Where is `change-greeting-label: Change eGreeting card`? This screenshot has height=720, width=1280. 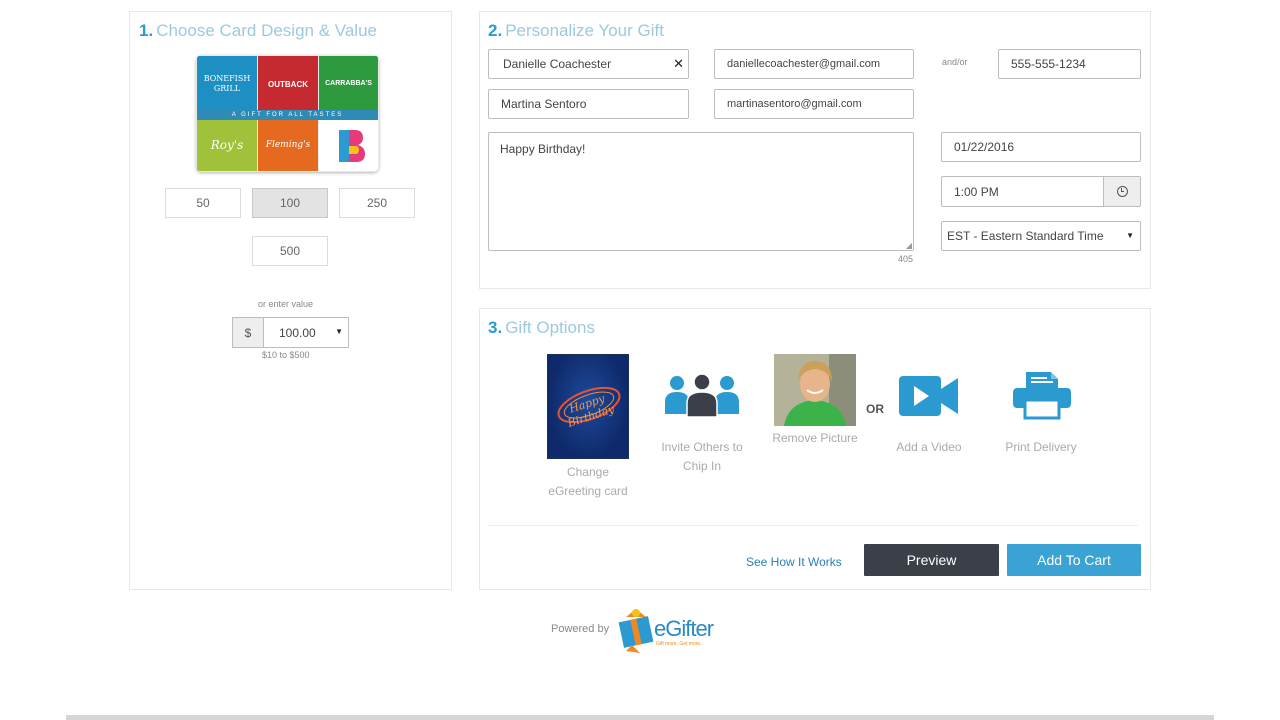
change-greeting-label: Change eGreeting card is located at coordinates (588, 482).